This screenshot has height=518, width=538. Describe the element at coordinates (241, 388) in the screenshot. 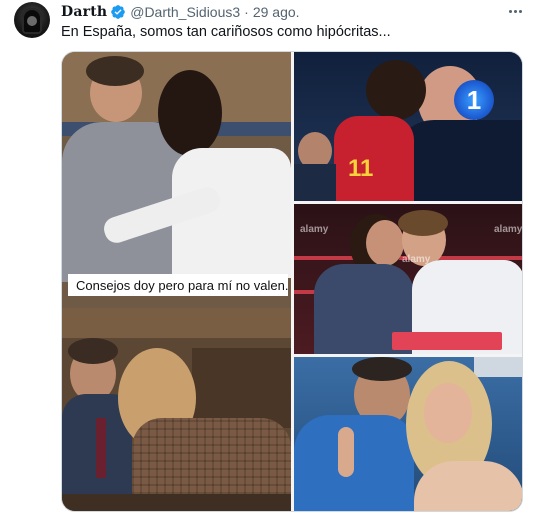

I see `seat-shape` at that location.